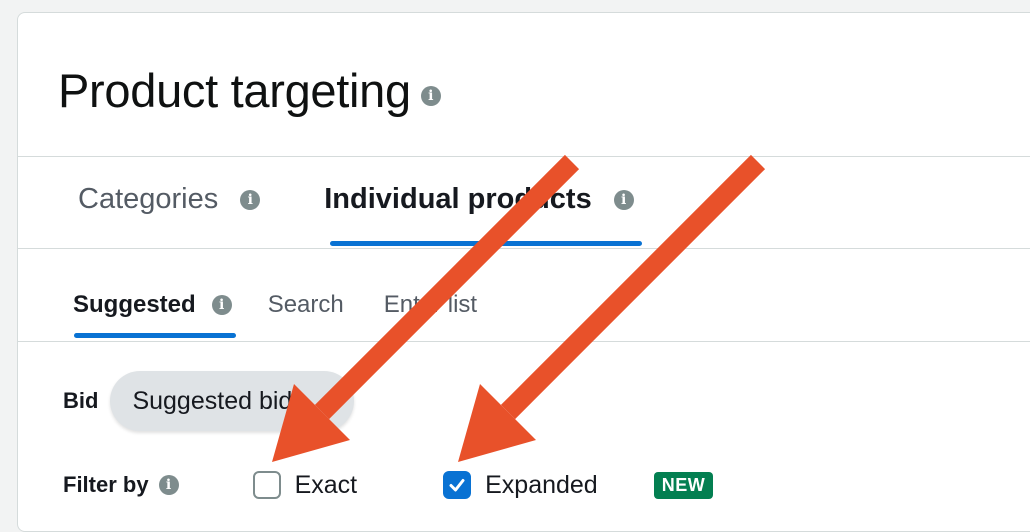  I want to click on exact-option: Exact, so click(305, 485).